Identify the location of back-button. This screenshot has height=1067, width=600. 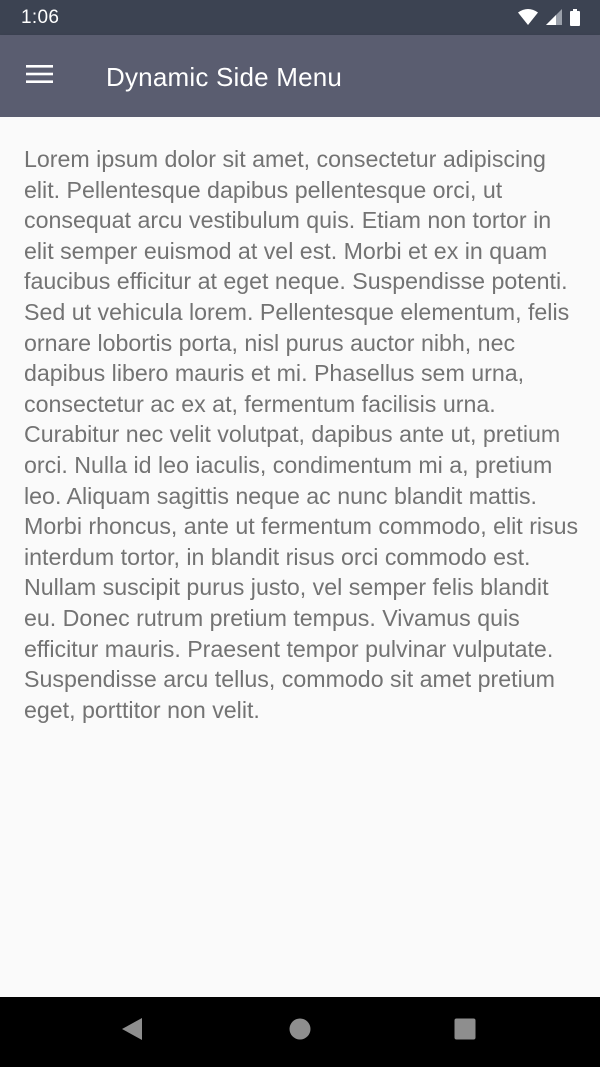
(132, 1031).